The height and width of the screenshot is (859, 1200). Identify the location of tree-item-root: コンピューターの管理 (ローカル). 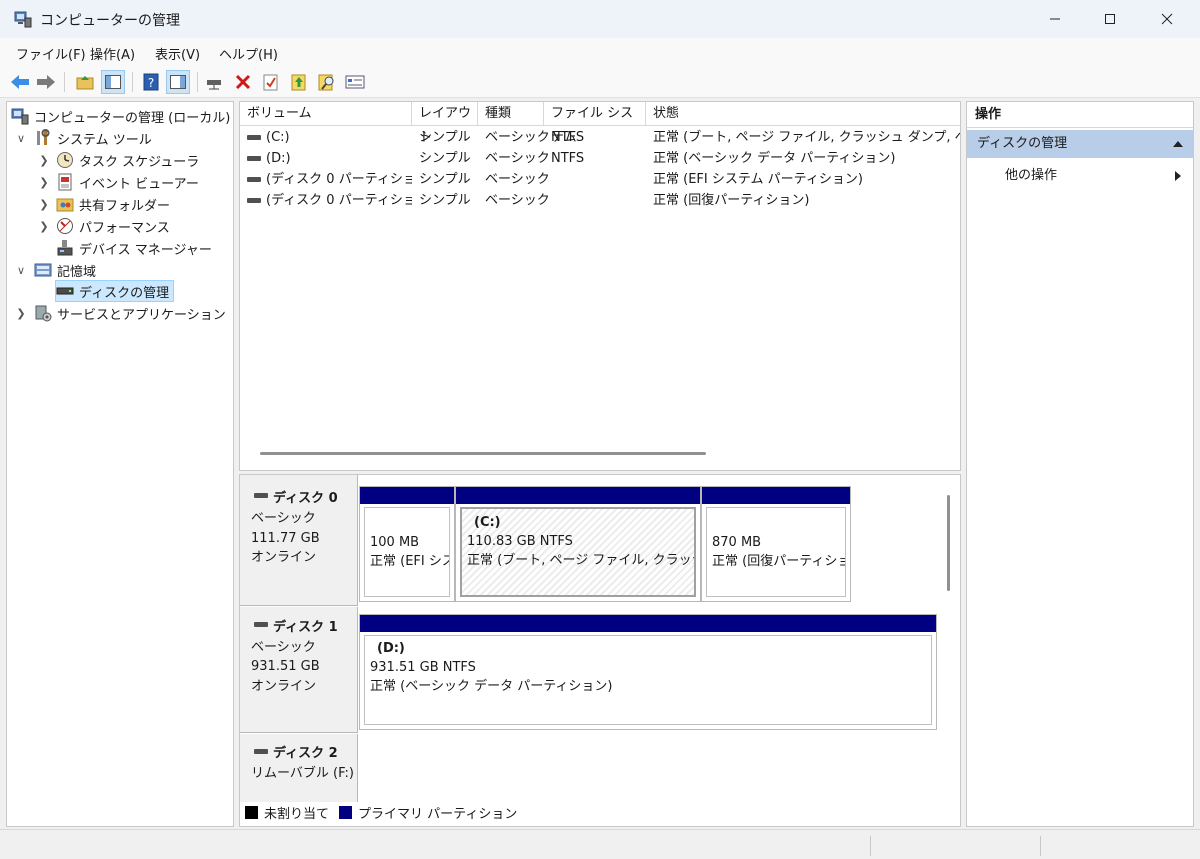
(120, 116).